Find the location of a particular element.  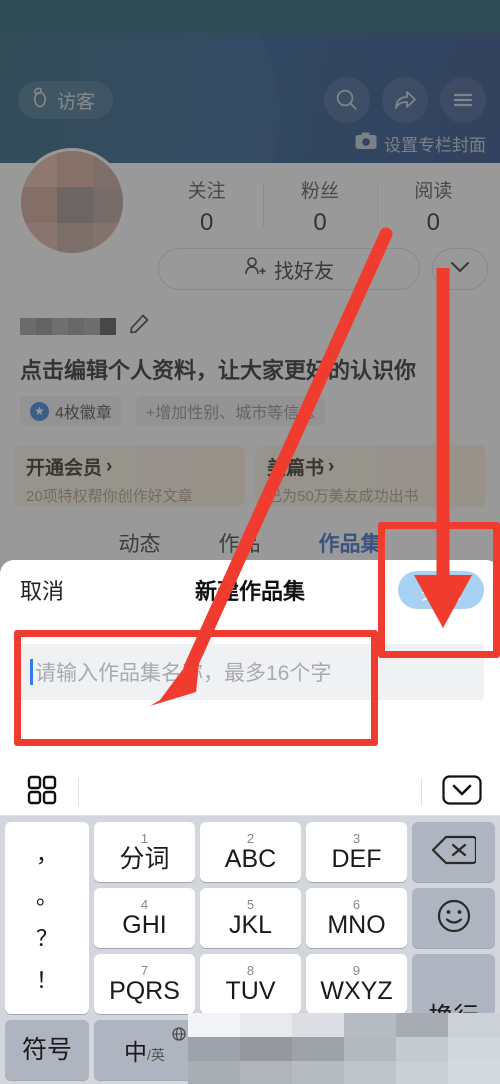

key-3-def: 3 DEF is located at coordinates (356, 852).